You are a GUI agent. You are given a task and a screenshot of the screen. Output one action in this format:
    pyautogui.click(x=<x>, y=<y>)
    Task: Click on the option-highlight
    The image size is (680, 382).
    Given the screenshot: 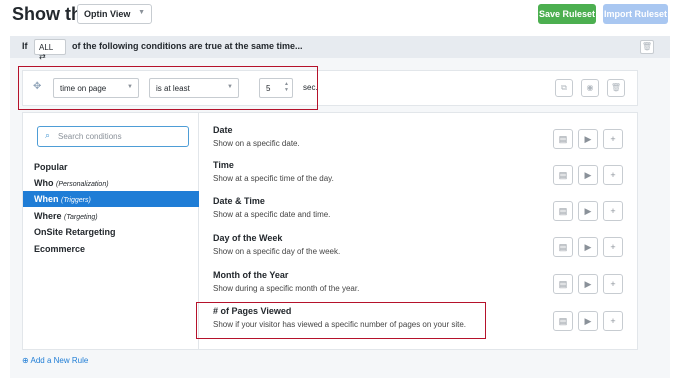 What is the action you would take?
    pyautogui.click(x=341, y=320)
    